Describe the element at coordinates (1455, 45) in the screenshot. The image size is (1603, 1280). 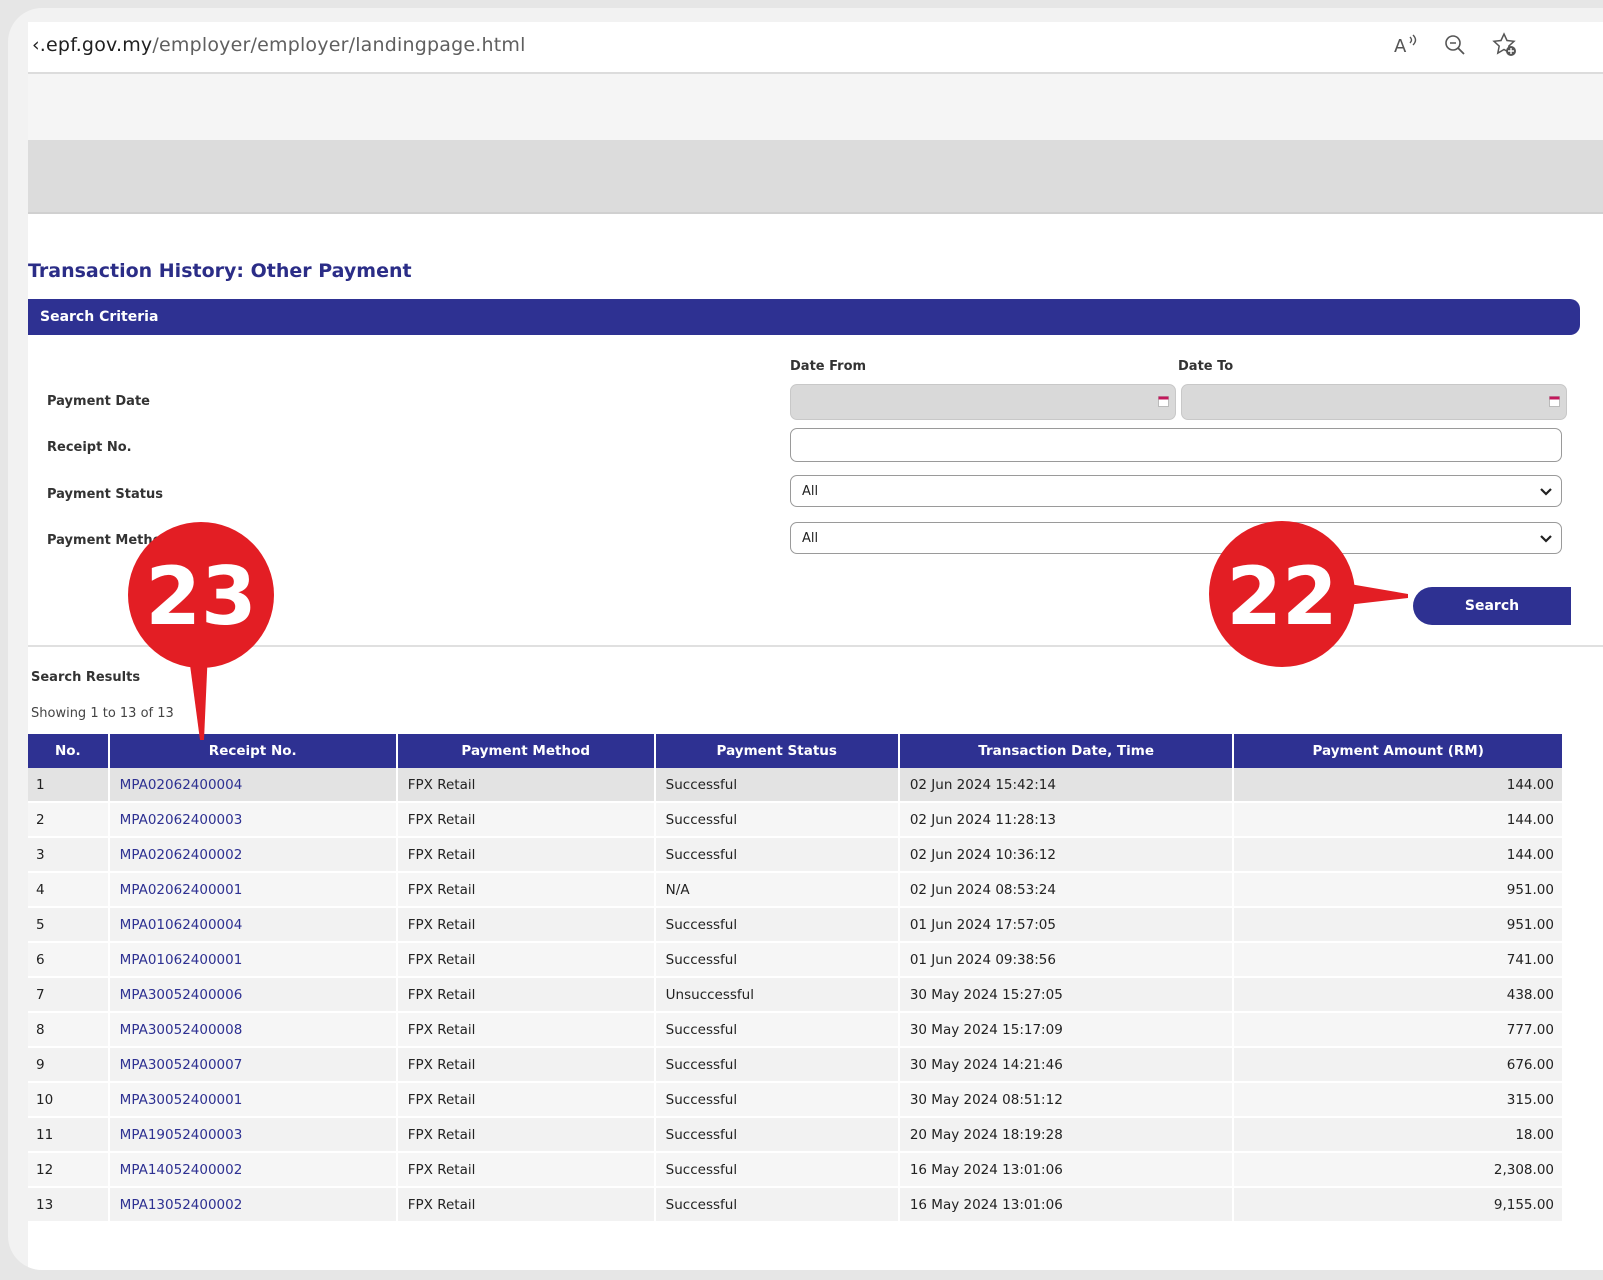
I see `zoom-out-icon` at that location.